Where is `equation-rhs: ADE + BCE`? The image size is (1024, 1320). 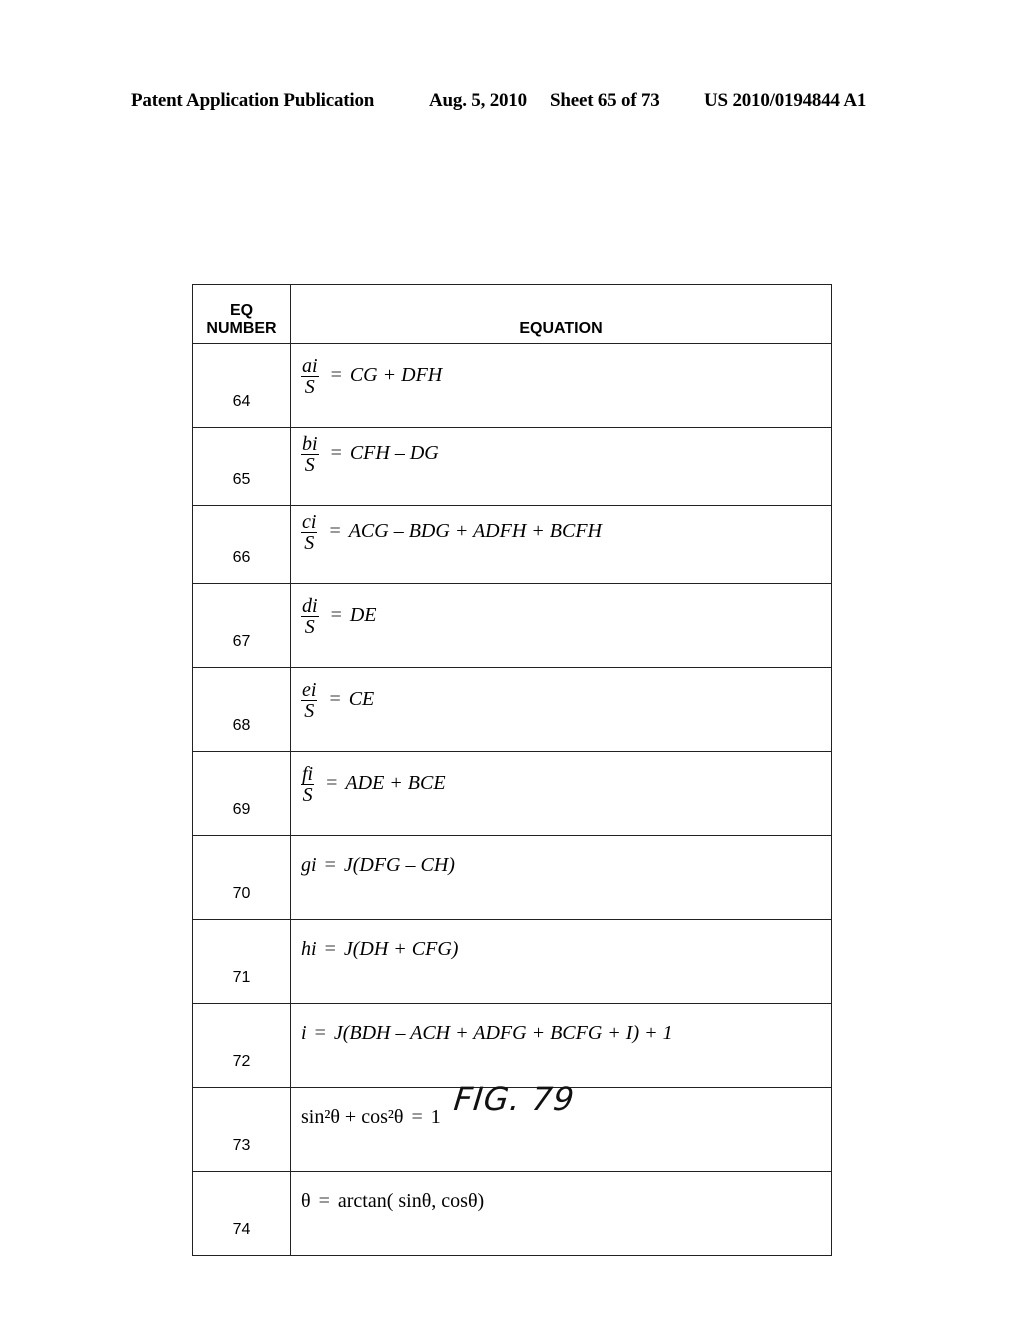 equation-rhs: ADE + BCE is located at coordinates (395, 783).